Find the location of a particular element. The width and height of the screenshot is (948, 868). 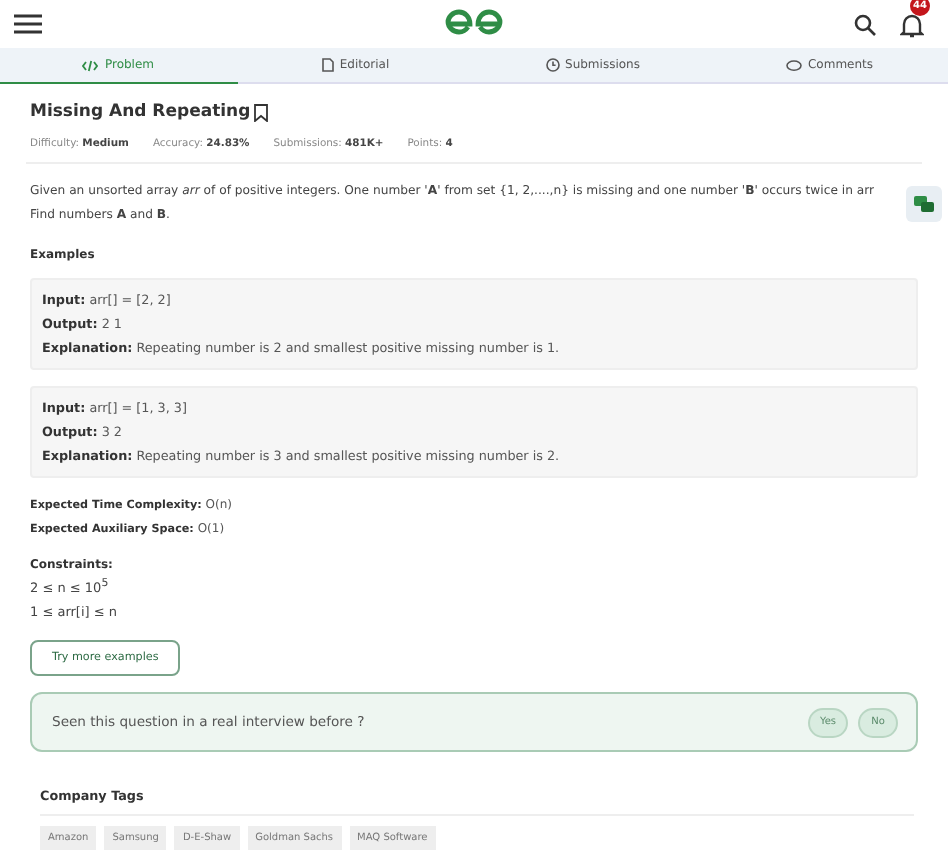

search-icon is located at coordinates (865, 24).